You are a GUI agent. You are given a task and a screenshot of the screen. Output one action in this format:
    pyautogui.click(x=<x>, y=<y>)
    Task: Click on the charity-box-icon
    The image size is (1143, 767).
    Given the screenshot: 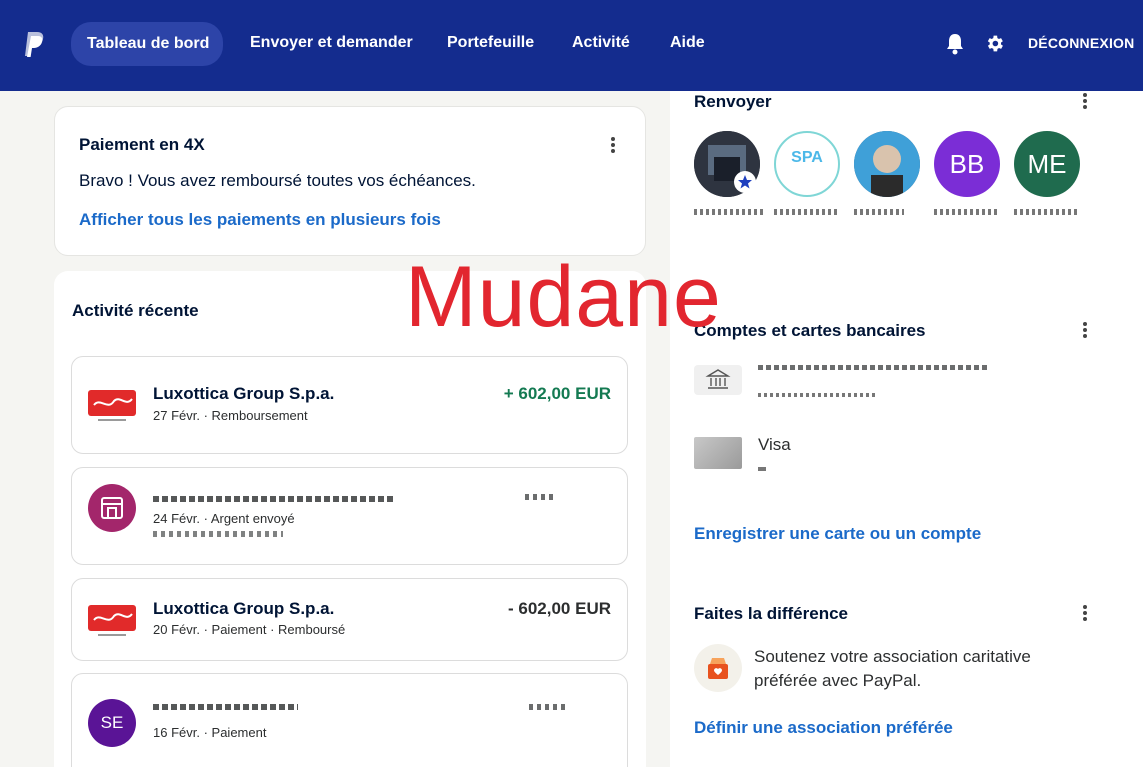 What is the action you would take?
    pyautogui.click(x=718, y=668)
    